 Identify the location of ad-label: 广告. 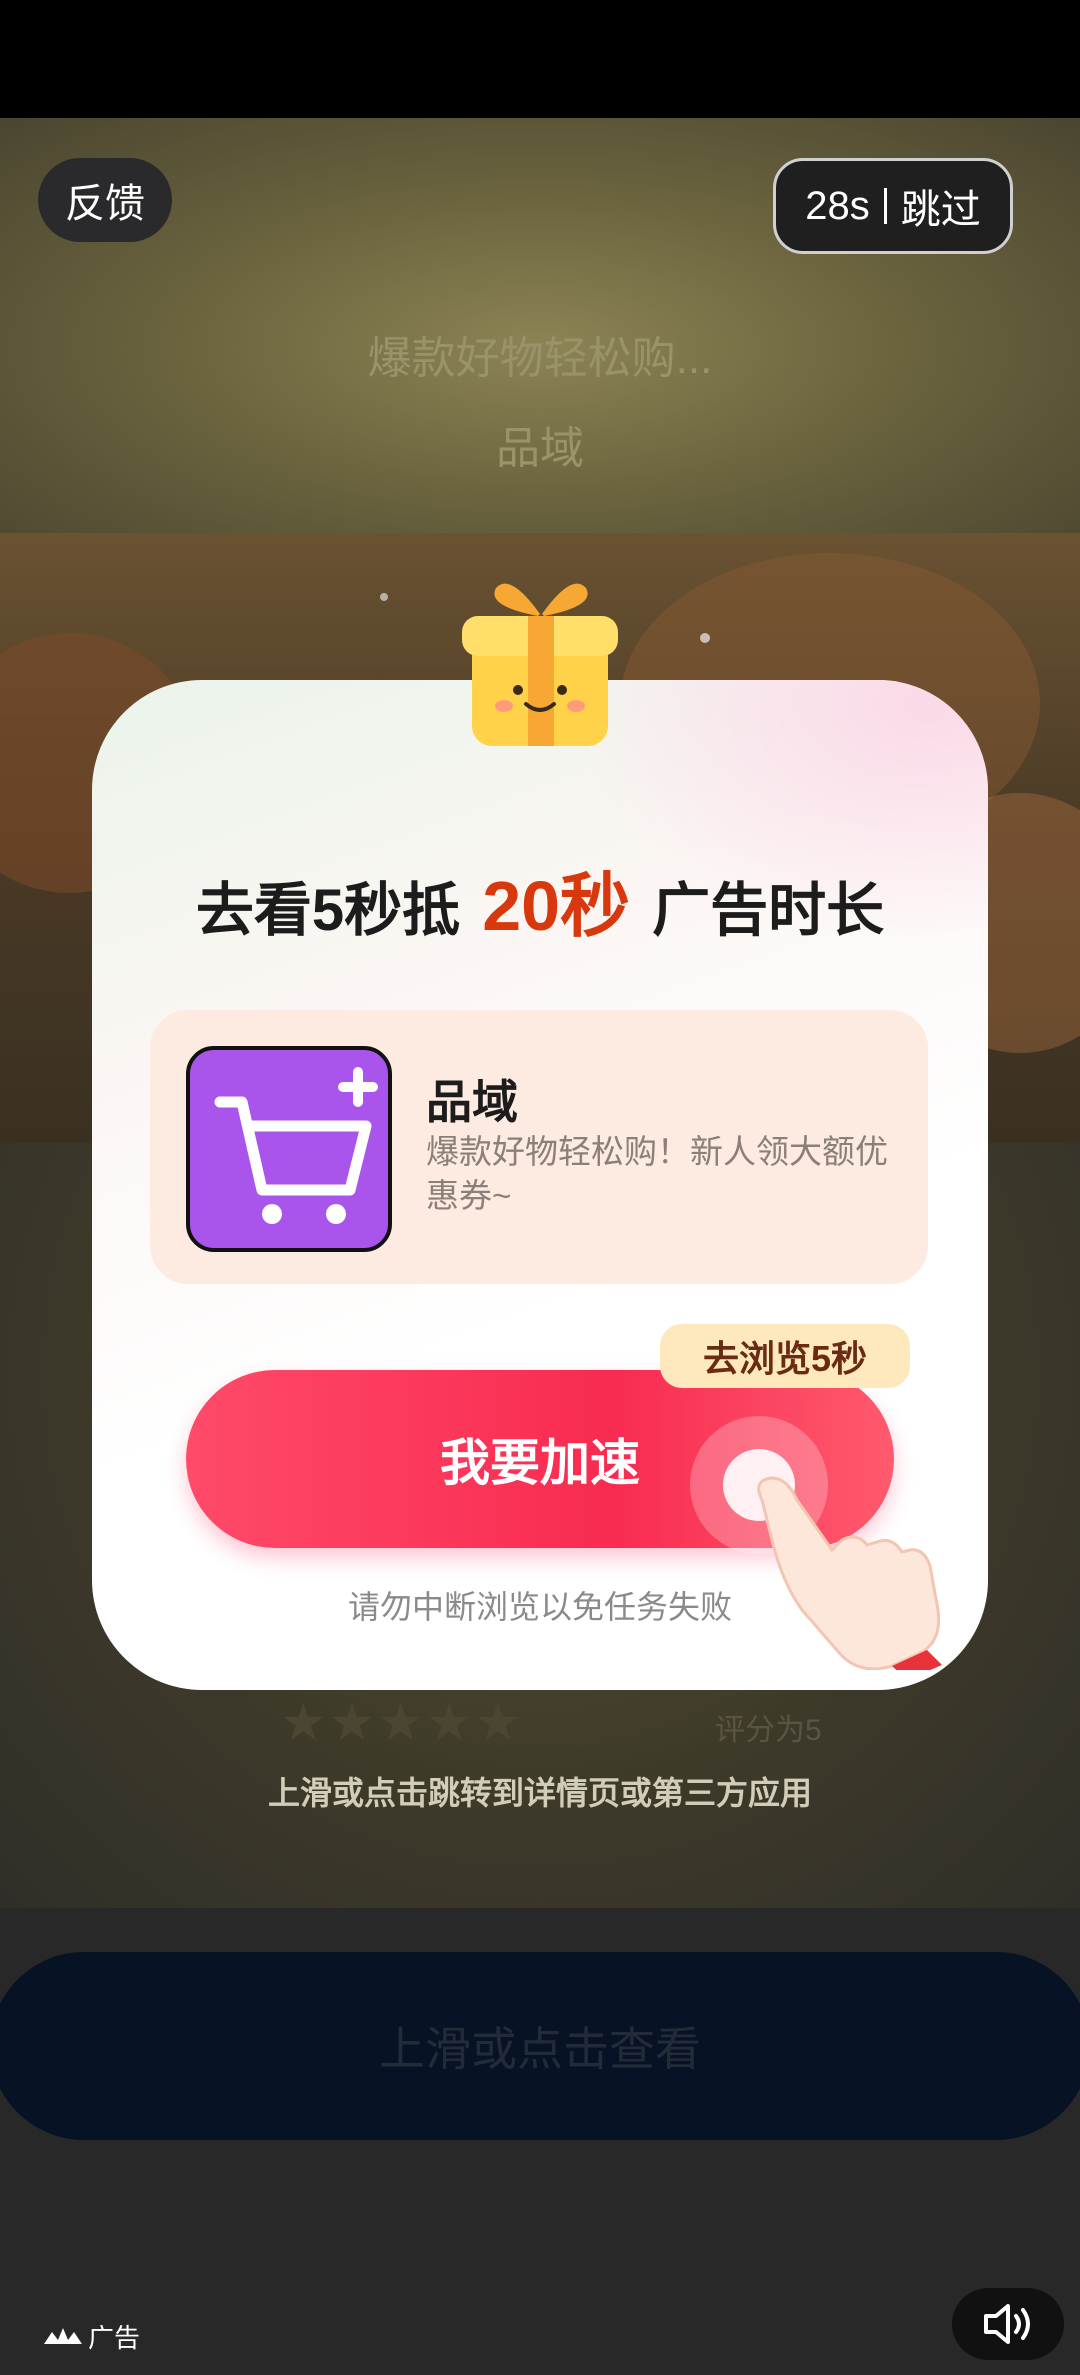
(92, 2336).